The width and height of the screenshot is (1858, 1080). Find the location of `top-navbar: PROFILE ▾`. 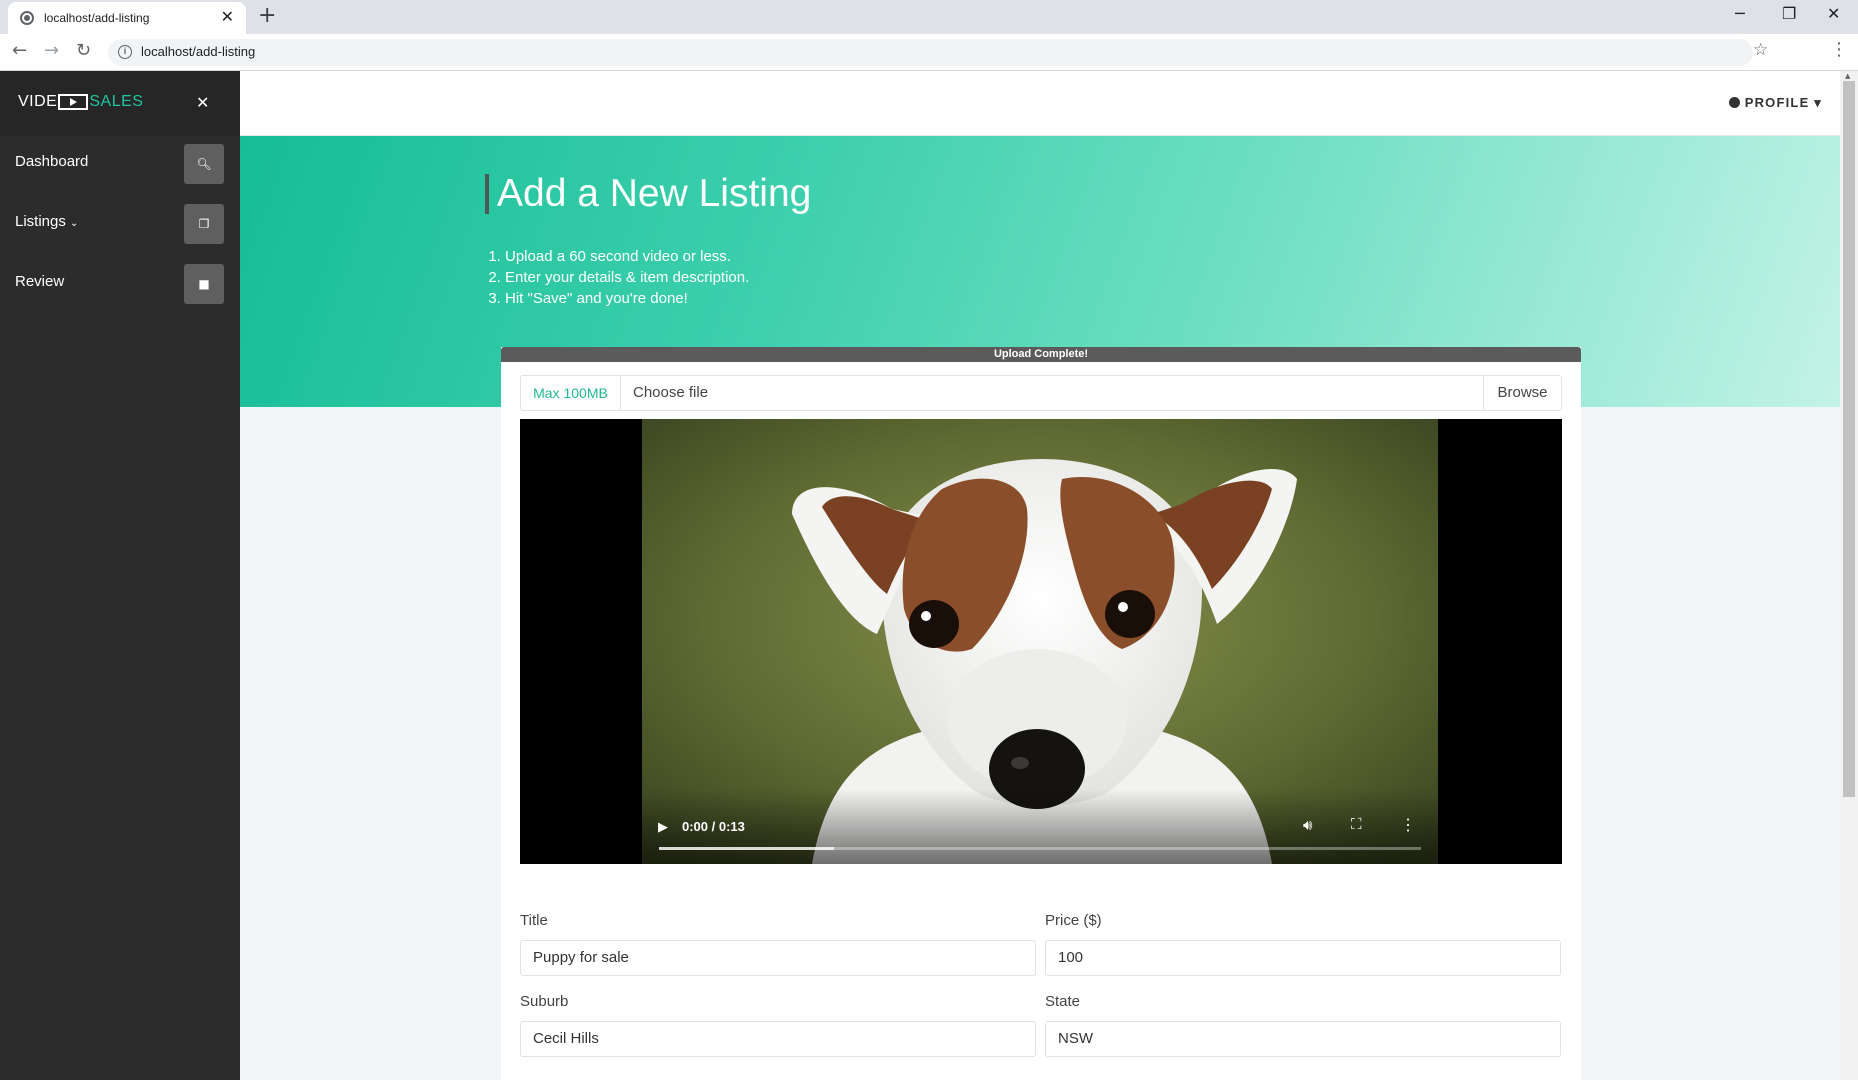

top-navbar: PROFILE ▾ is located at coordinates (1040, 103).